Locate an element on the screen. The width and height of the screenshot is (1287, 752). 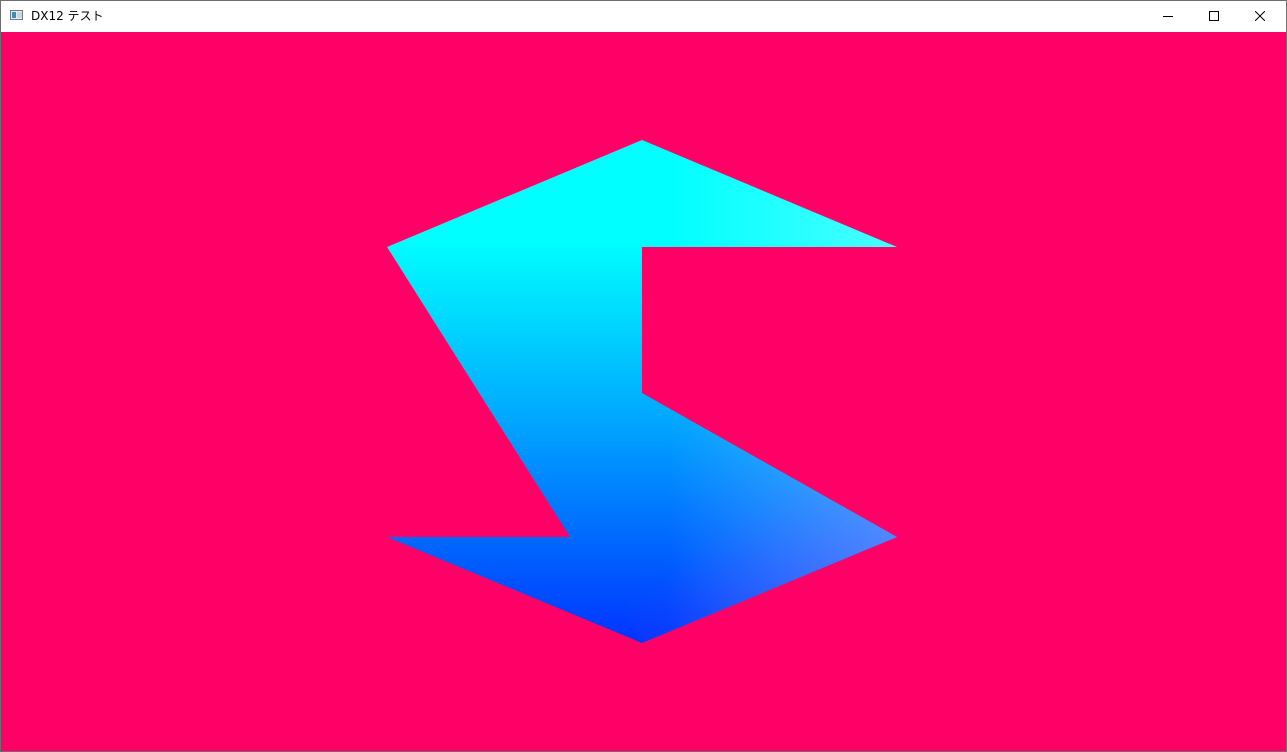
window-title: DX12 テスト is located at coordinates (67, 16).